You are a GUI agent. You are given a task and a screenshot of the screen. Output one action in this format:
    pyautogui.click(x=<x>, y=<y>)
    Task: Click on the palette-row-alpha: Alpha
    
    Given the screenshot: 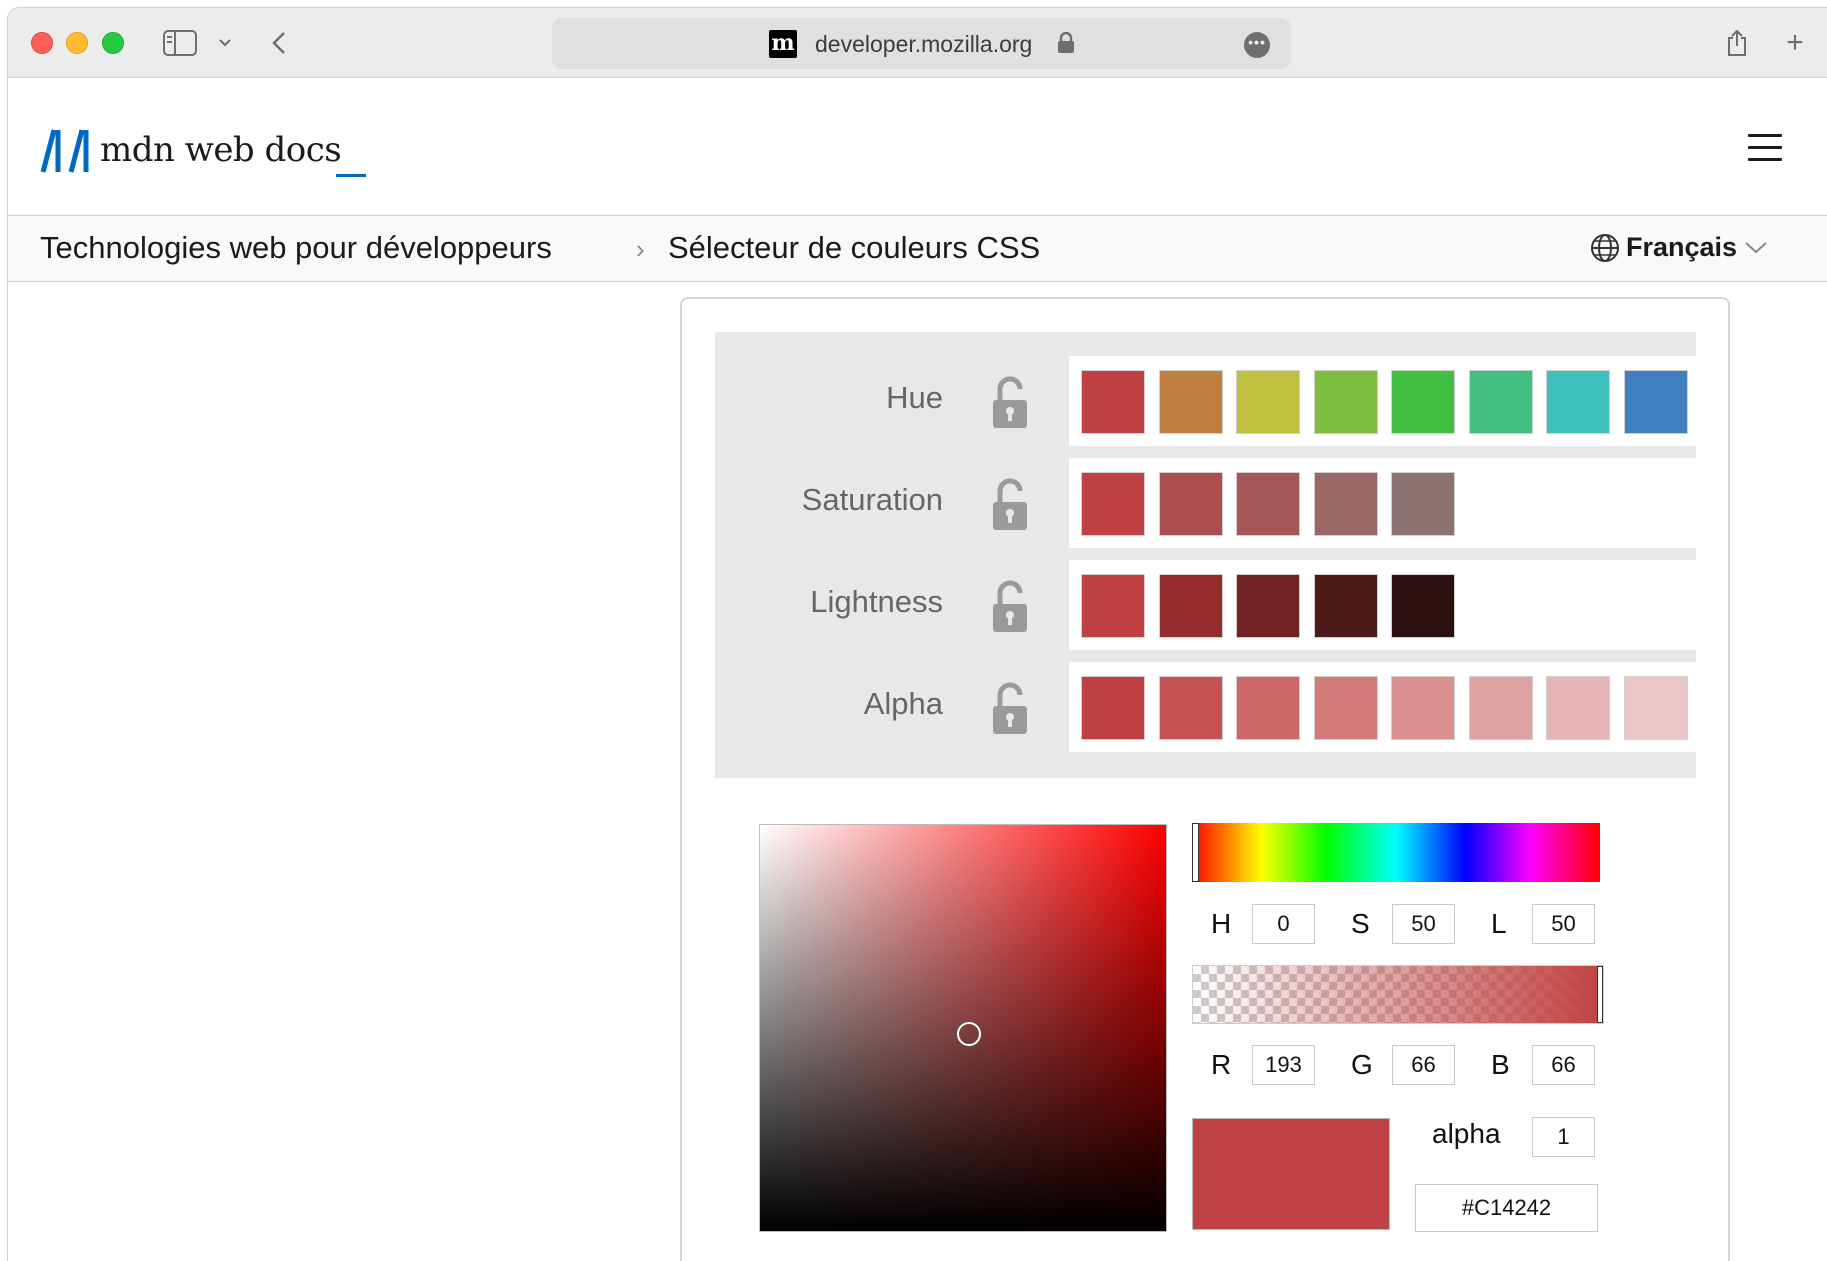 What is the action you would take?
    pyautogui.click(x=1205, y=707)
    